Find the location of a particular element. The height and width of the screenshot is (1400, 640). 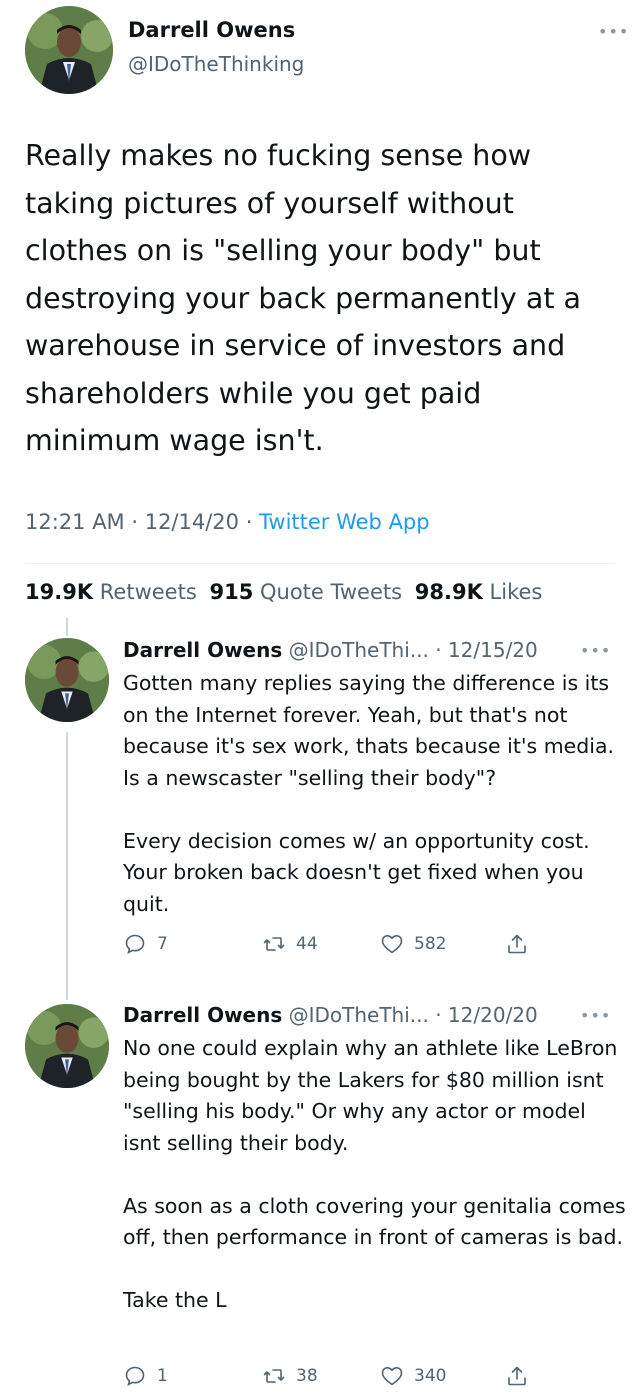

like-count: 582 is located at coordinates (430, 944).